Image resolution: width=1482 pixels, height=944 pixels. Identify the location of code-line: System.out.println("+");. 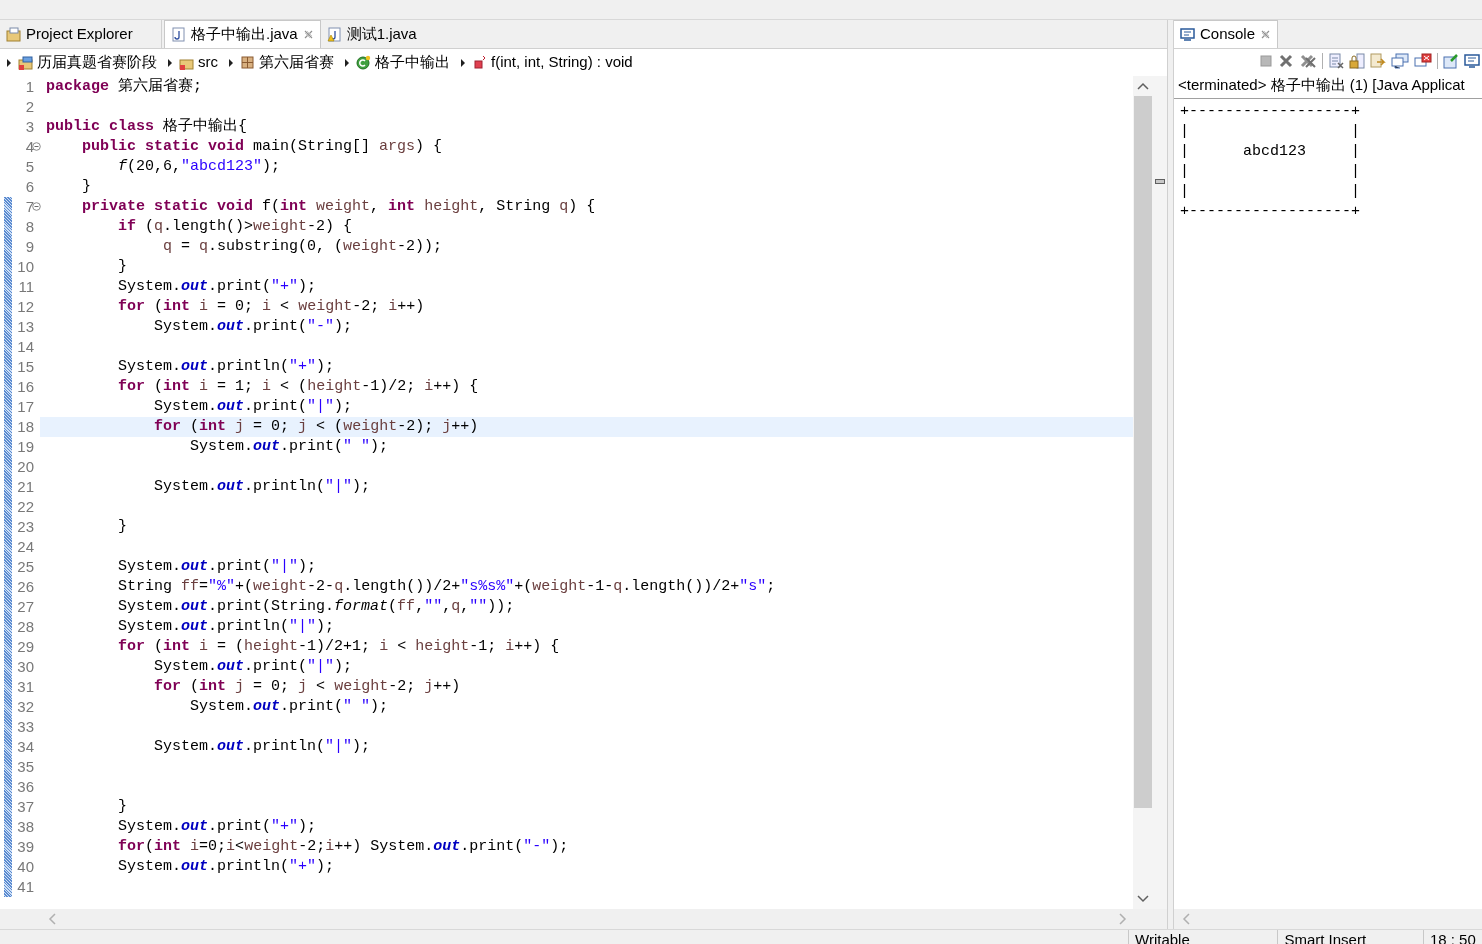
(226, 866).